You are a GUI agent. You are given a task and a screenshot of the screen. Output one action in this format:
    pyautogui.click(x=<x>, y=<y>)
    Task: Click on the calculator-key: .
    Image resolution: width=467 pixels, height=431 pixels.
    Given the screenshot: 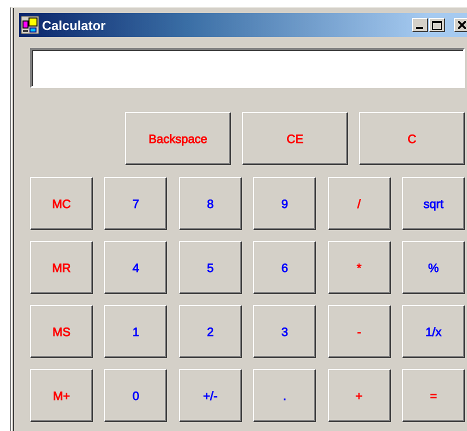 What is the action you would take?
    pyautogui.click(x=284, y=395)
    